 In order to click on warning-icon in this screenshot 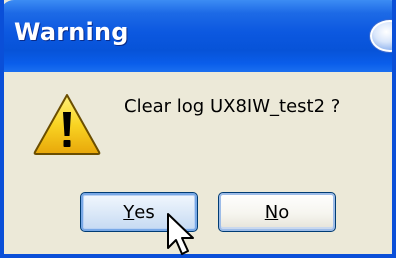, I will do `click(67, 124)`.